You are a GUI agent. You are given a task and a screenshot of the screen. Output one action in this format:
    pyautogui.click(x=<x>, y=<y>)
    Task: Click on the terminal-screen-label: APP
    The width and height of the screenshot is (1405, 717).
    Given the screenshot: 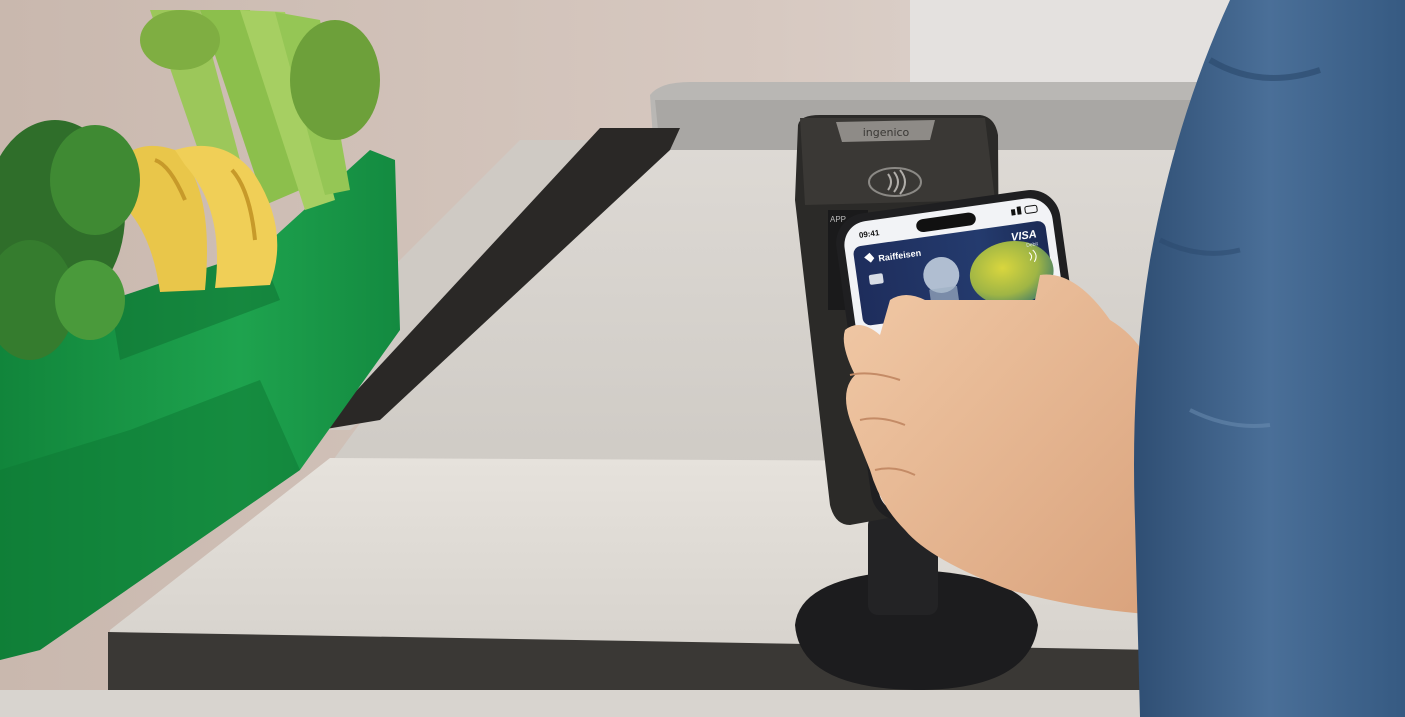 What is the action you would take?
    pyautogui.click(x=838, y=219)
    